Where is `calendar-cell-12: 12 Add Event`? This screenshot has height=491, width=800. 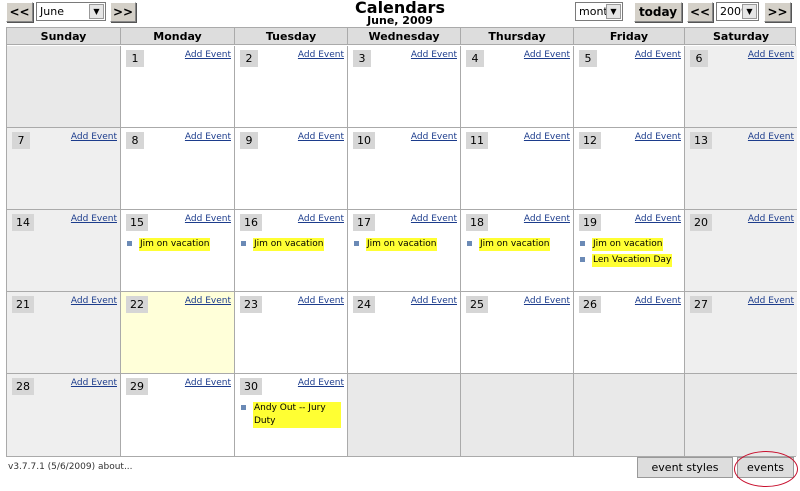 calendar-cell-12: 12 Add Event is located at coordinates (629, 169).